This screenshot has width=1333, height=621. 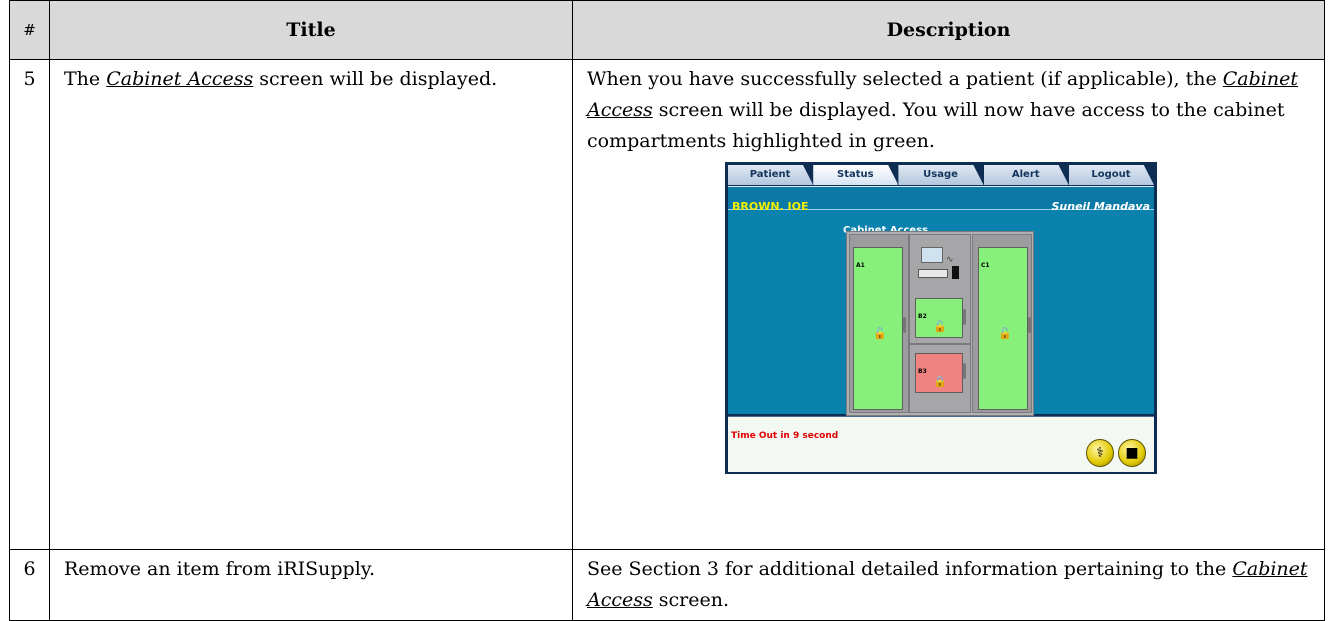 I want to click on door-a1: A1 🔓, so click(x=878, y=328).